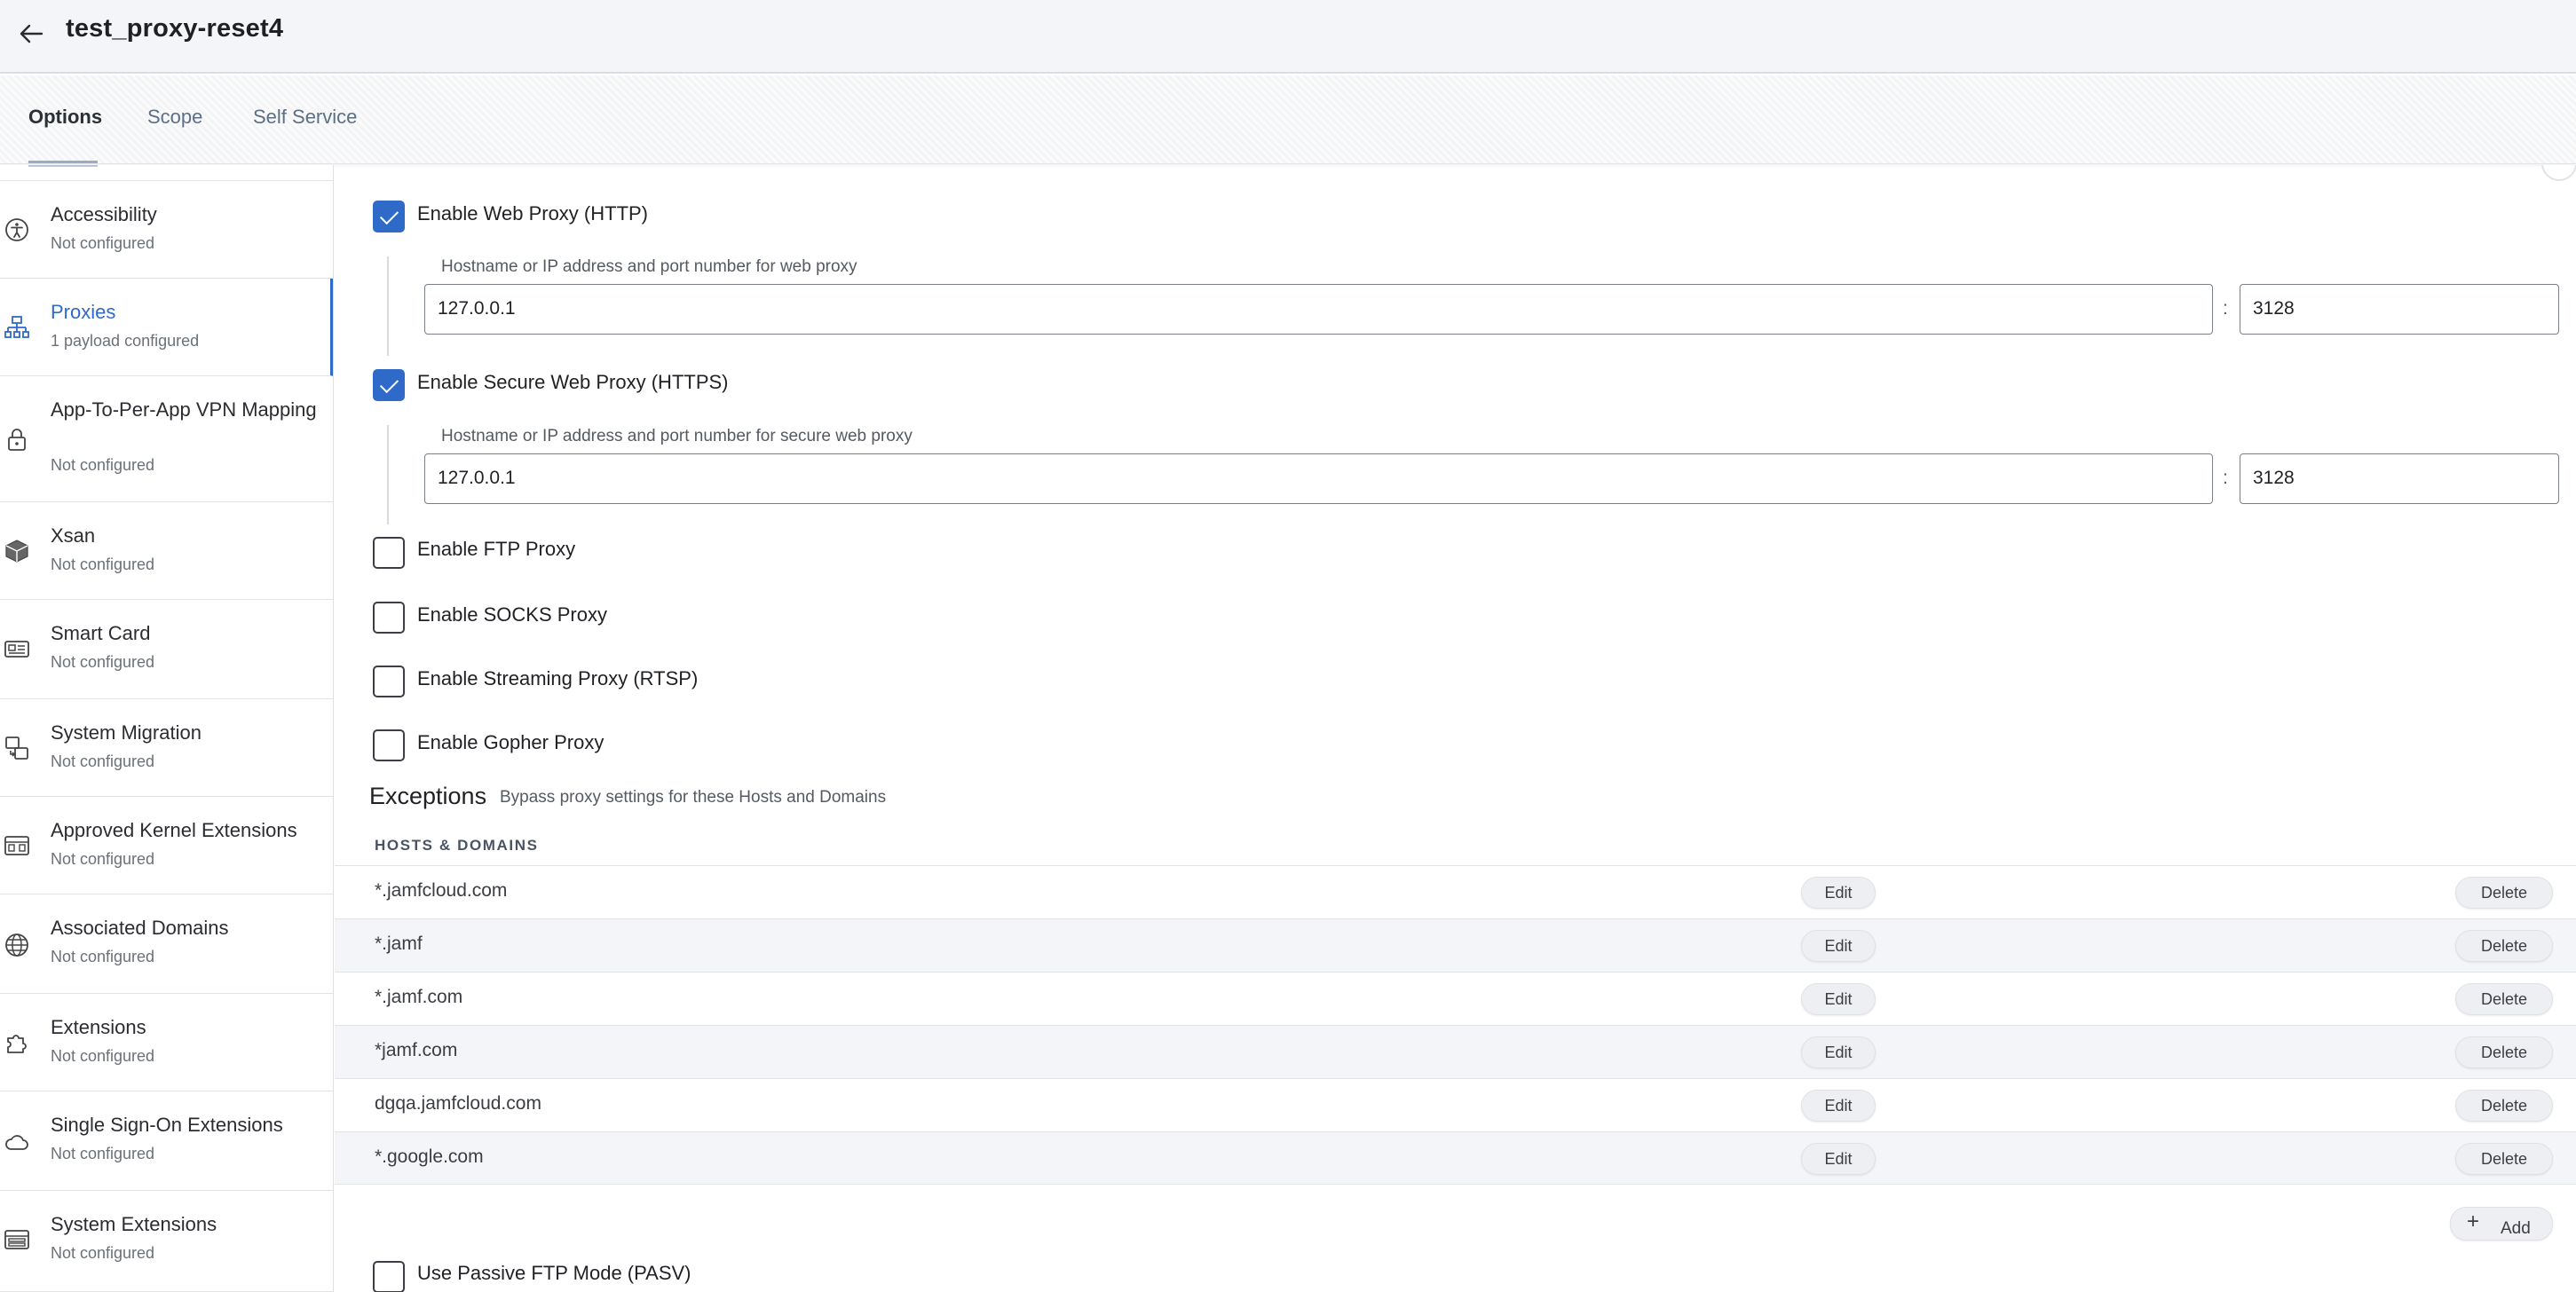 Image resolution: width=2576 pixels, height=1292 pixels. I want to click on puzzle-icon, so click(17, 1044).